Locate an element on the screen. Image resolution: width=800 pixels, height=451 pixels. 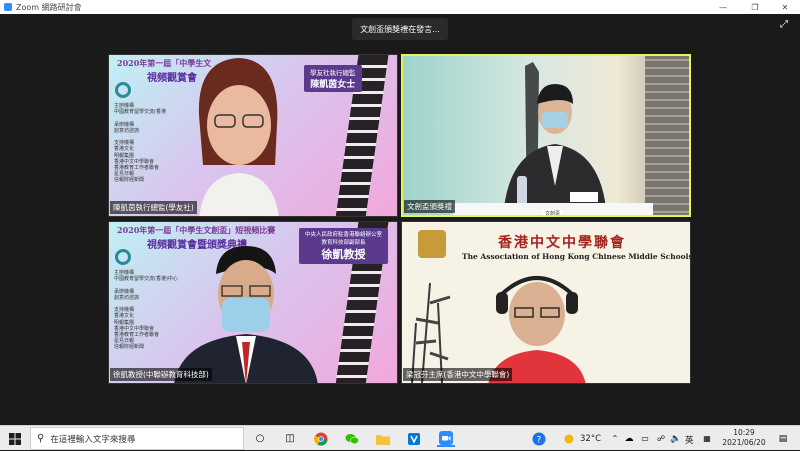
window-title: Zoom 網路研討會 is located at coordinates (49, 7).